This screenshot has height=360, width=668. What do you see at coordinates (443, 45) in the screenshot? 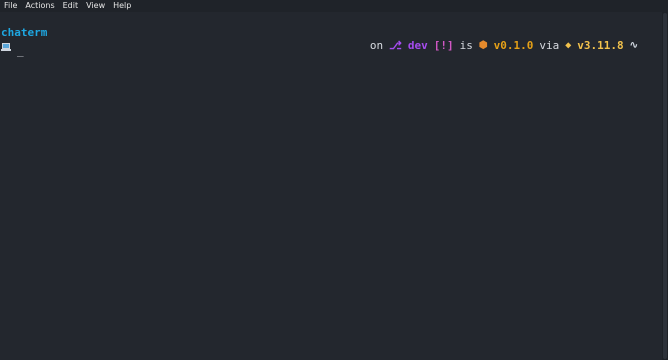
I see `git-status-flags: [!]` at bounding box center [443, 45].